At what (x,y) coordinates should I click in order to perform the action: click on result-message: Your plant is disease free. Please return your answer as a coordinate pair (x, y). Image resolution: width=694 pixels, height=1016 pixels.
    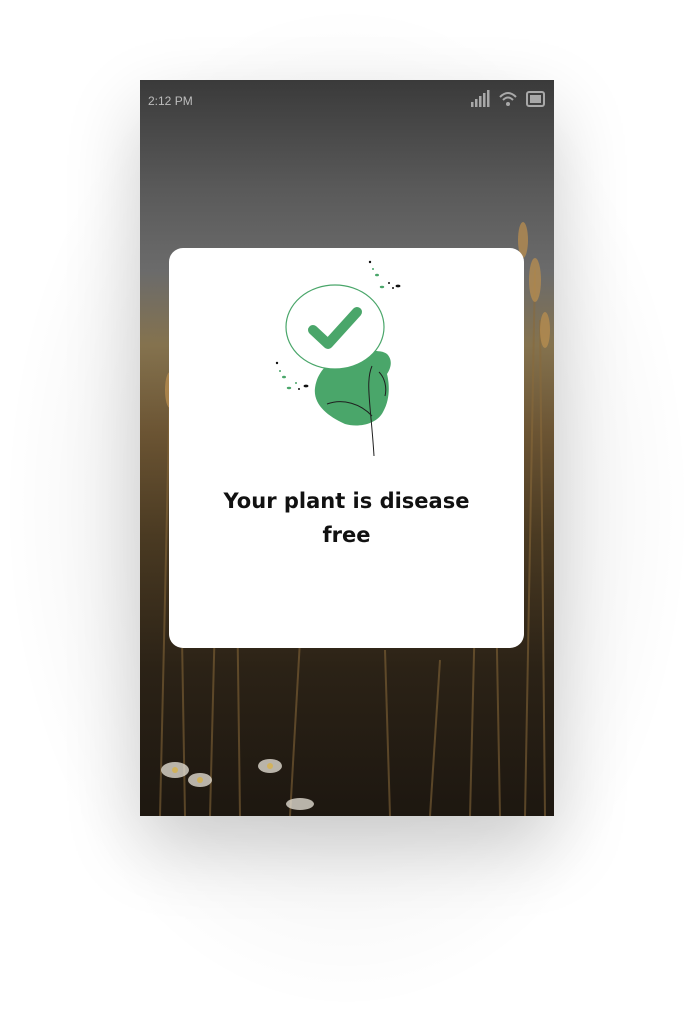
    Looking at the image, I should click on (346, 518).